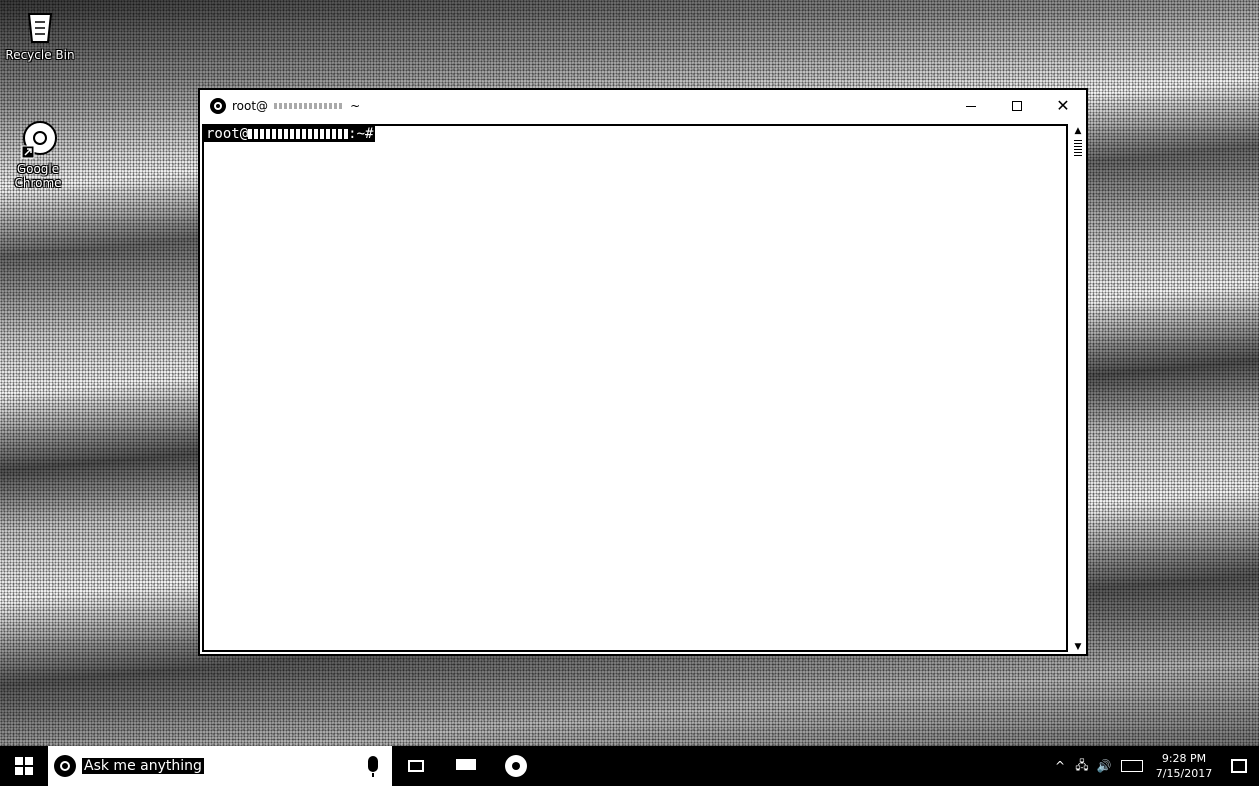 Image resolution: width=1259 pixels, height=786 pixels. I want to click on notifications-icon, so click(1239, 766).